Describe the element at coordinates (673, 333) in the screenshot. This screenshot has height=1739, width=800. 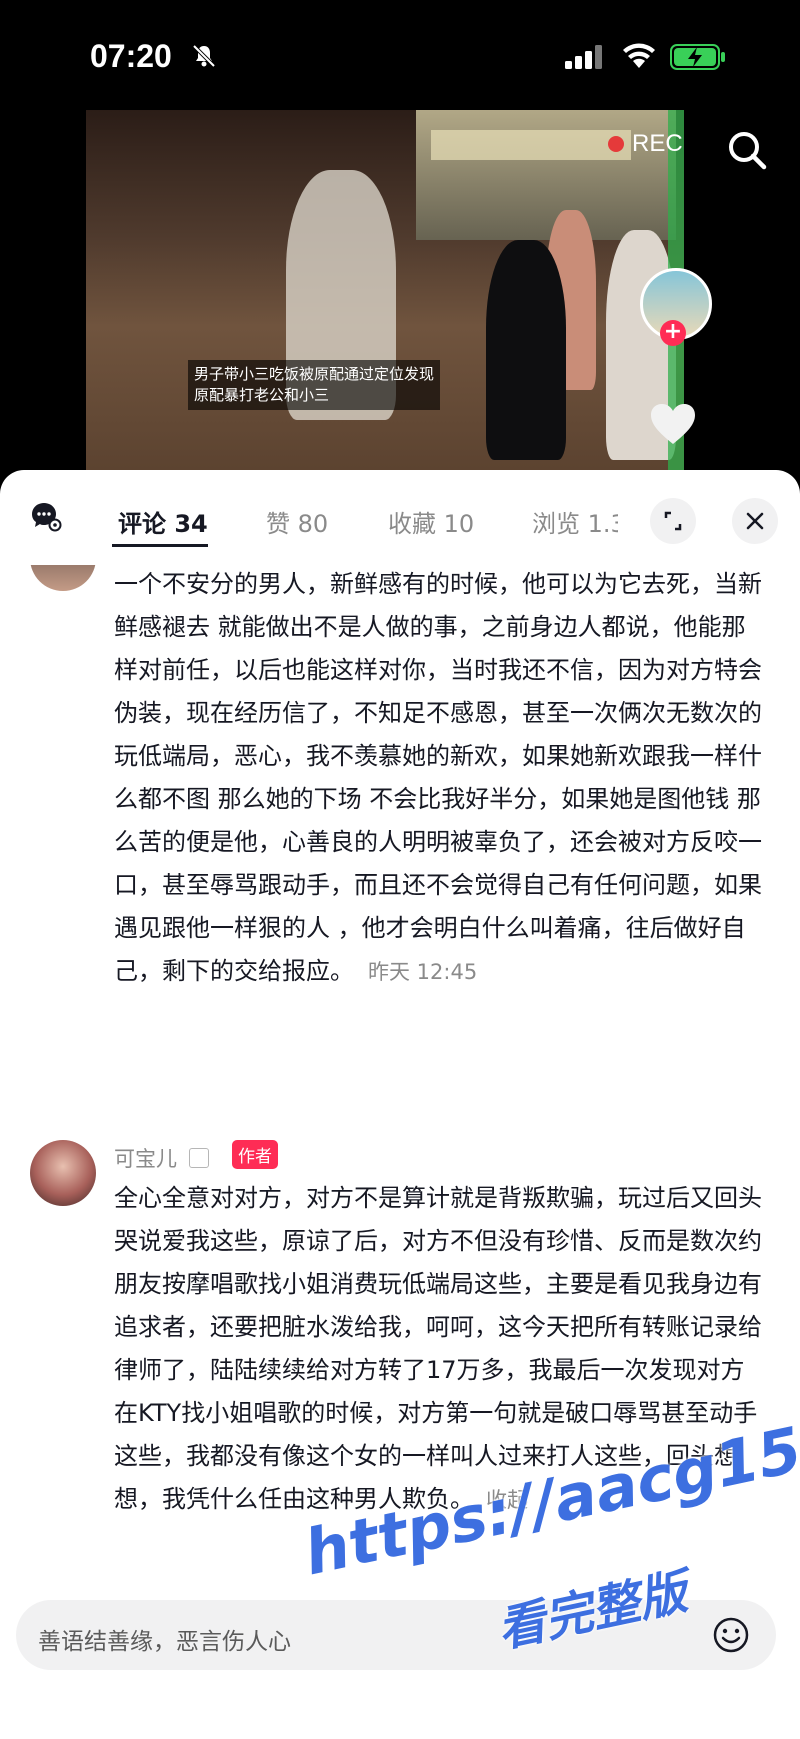
I see `follow-plus-icon: +` at that location.